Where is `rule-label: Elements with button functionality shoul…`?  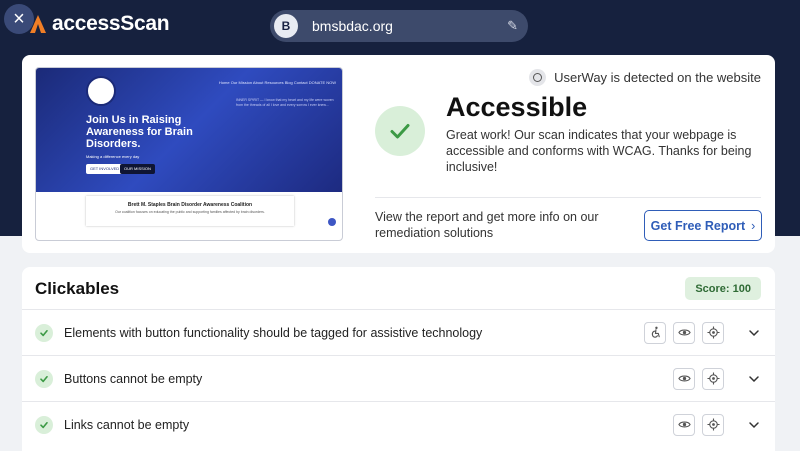 rule-label: Elements with button functionality shoul… is located at coordinates (273, 332).